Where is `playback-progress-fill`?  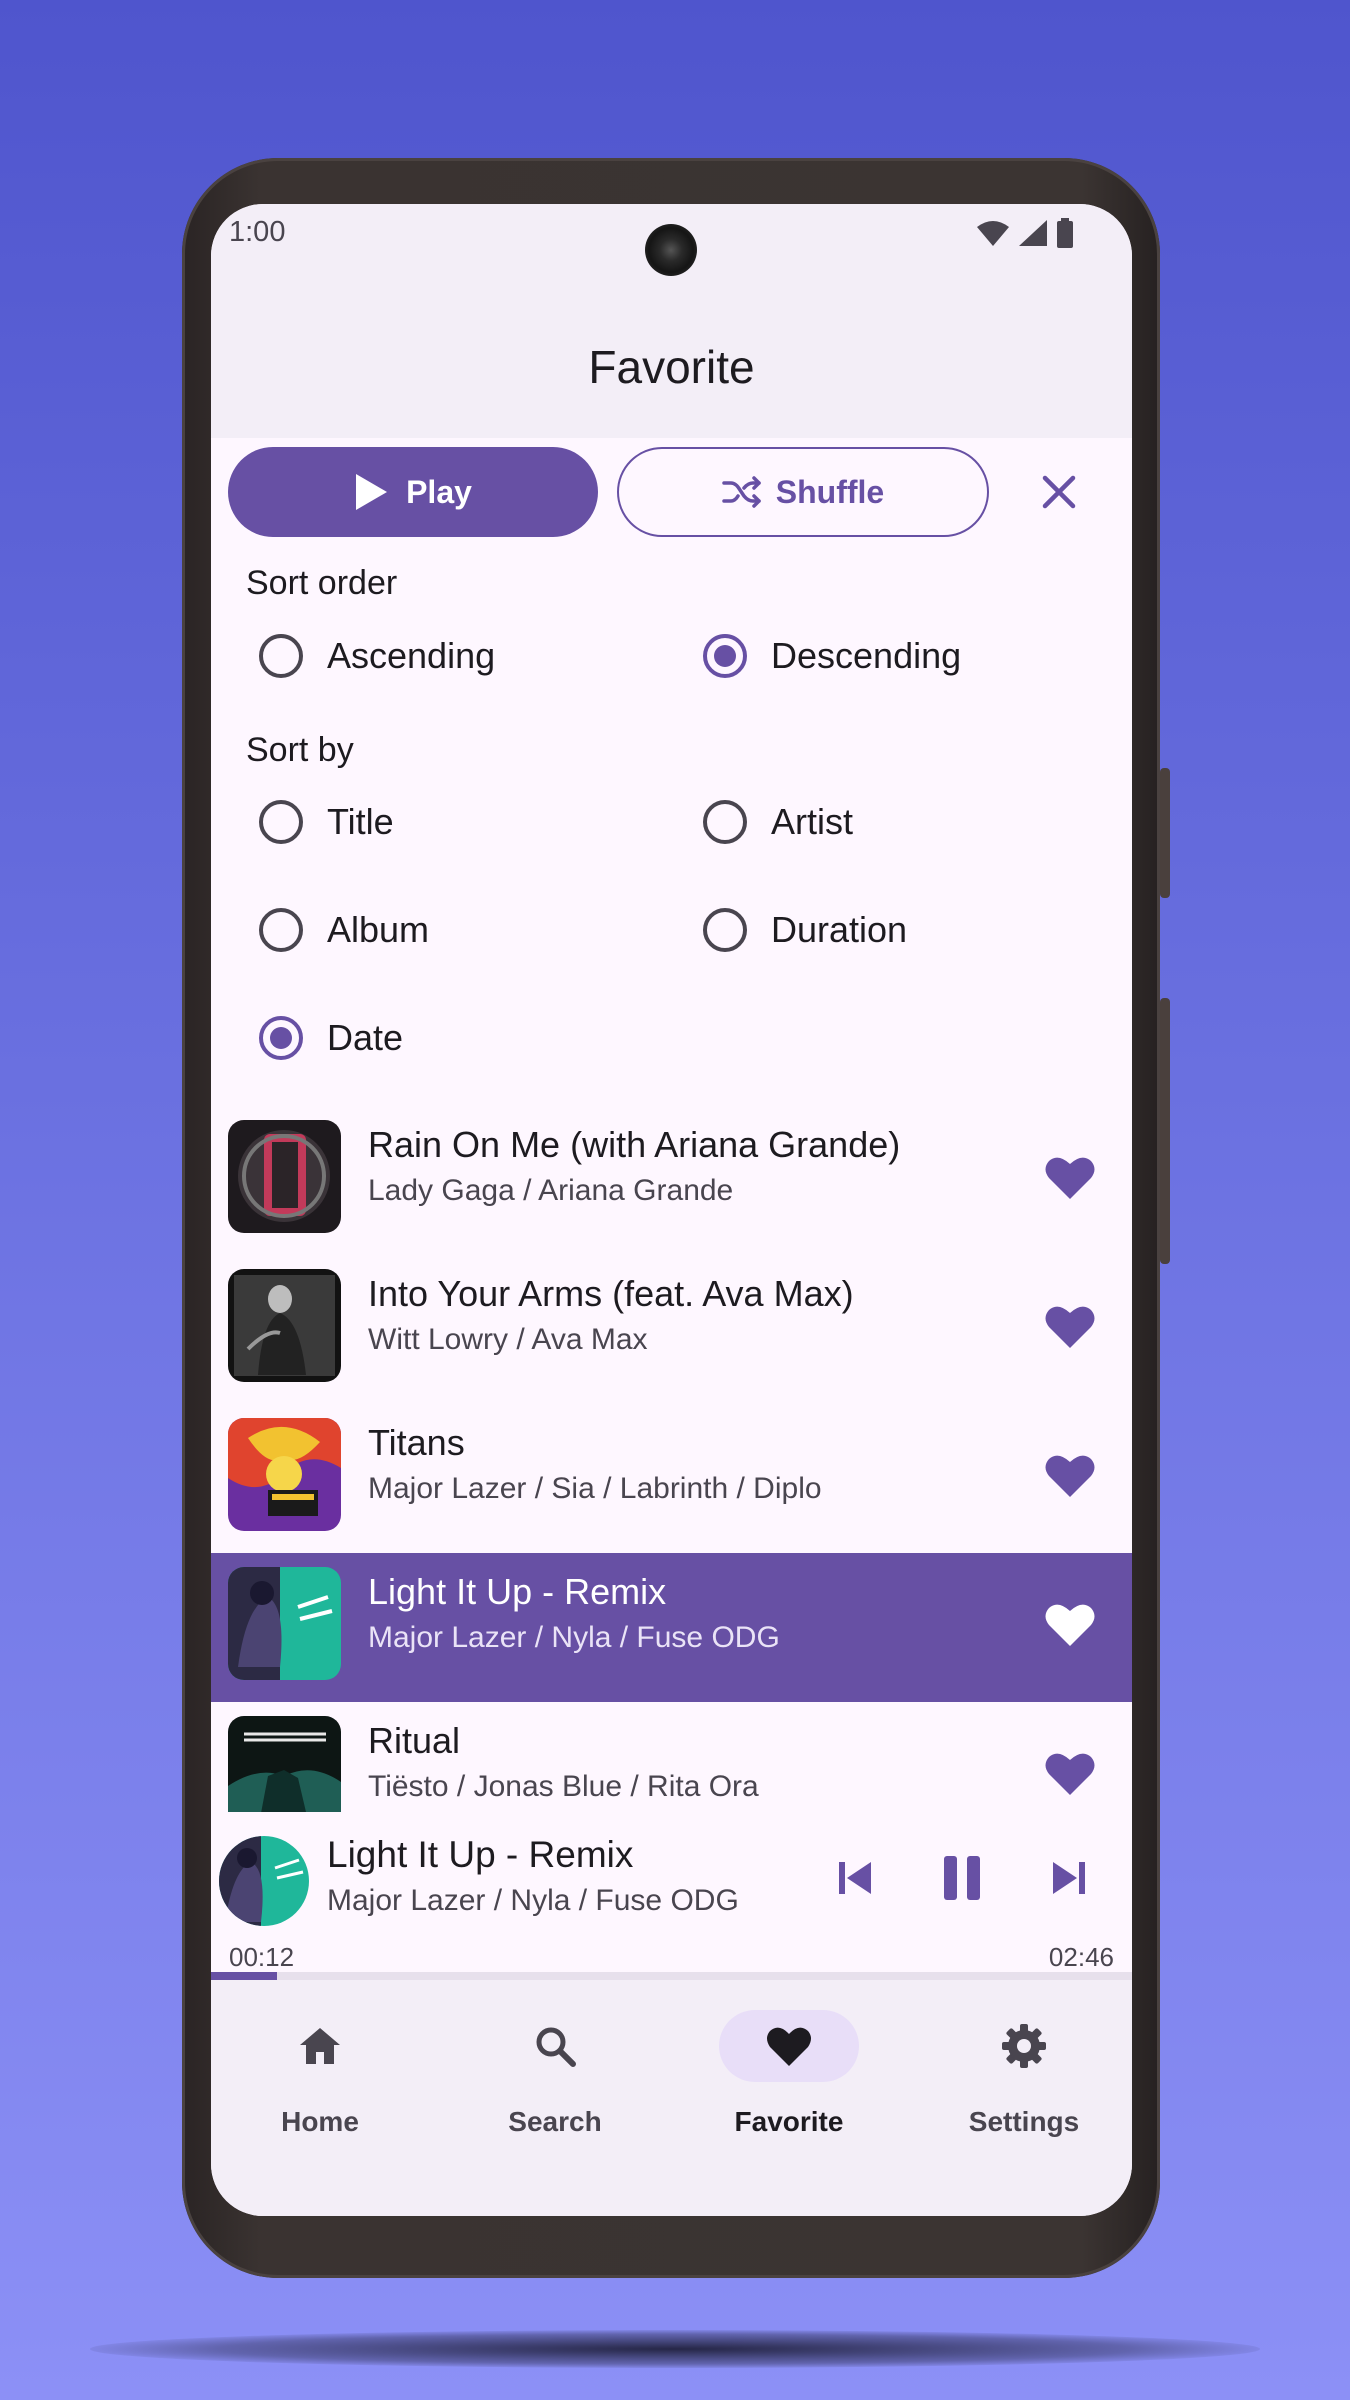 playback-progress-fill is located at coordinates (244, 1976).